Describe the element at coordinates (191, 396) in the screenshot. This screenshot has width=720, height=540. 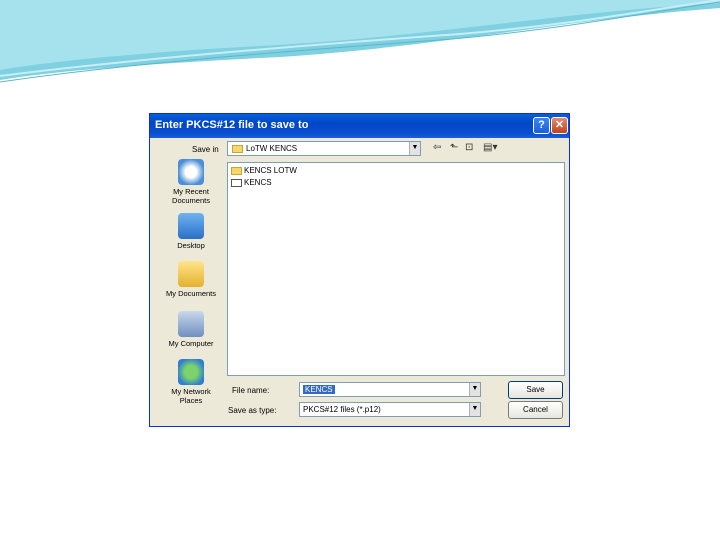
I see `place-label: My Network Places` at that location.